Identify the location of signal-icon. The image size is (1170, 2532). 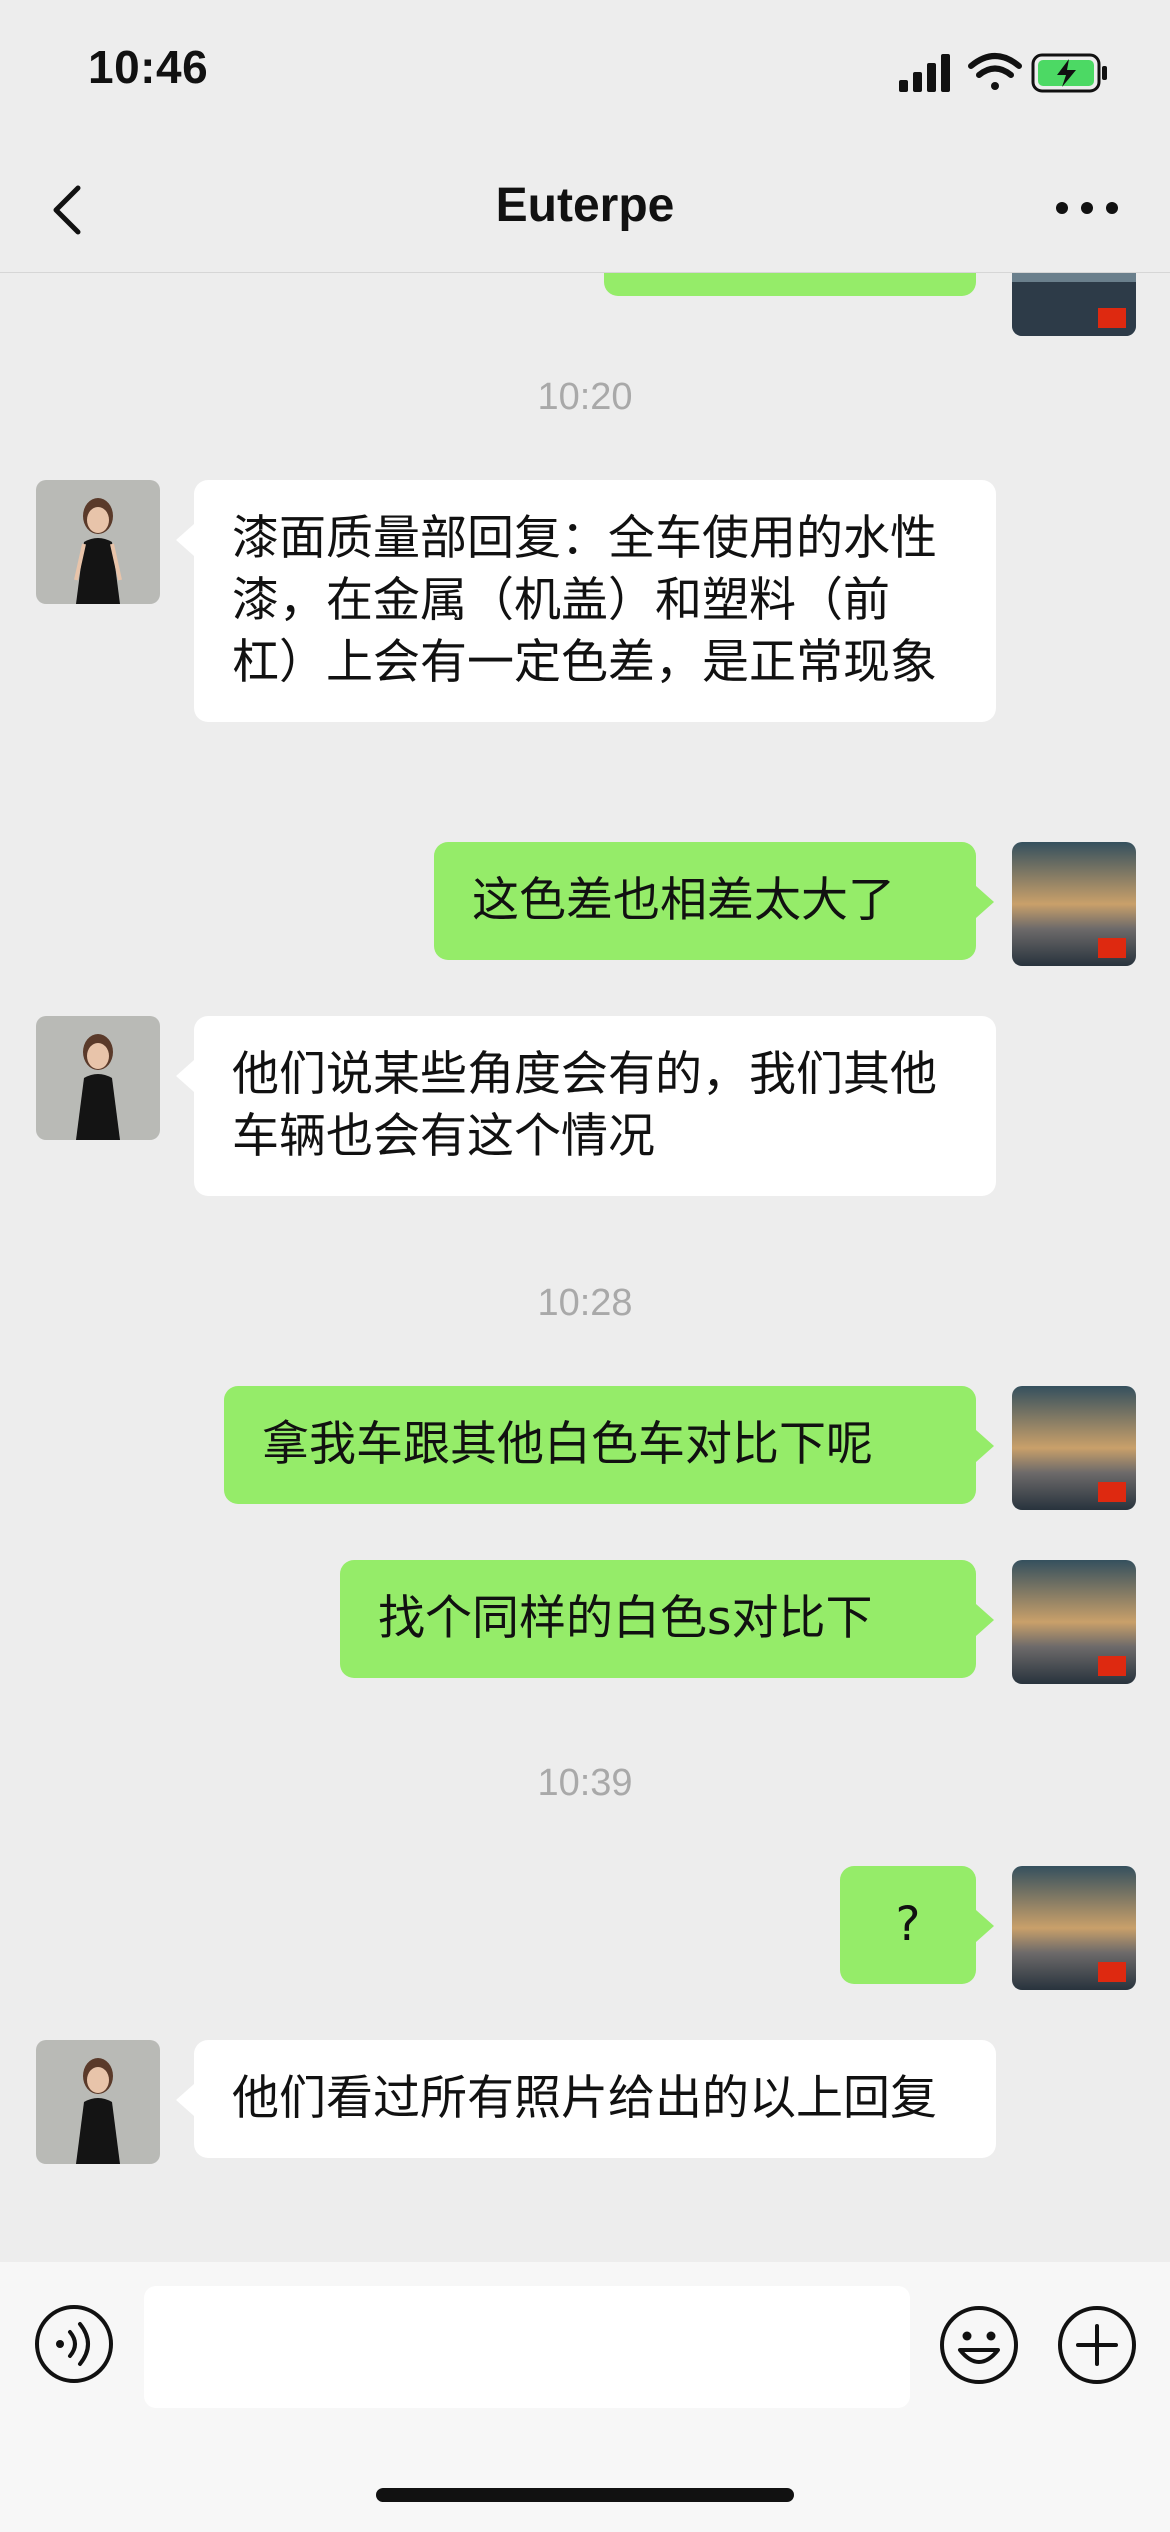
(924, 73).